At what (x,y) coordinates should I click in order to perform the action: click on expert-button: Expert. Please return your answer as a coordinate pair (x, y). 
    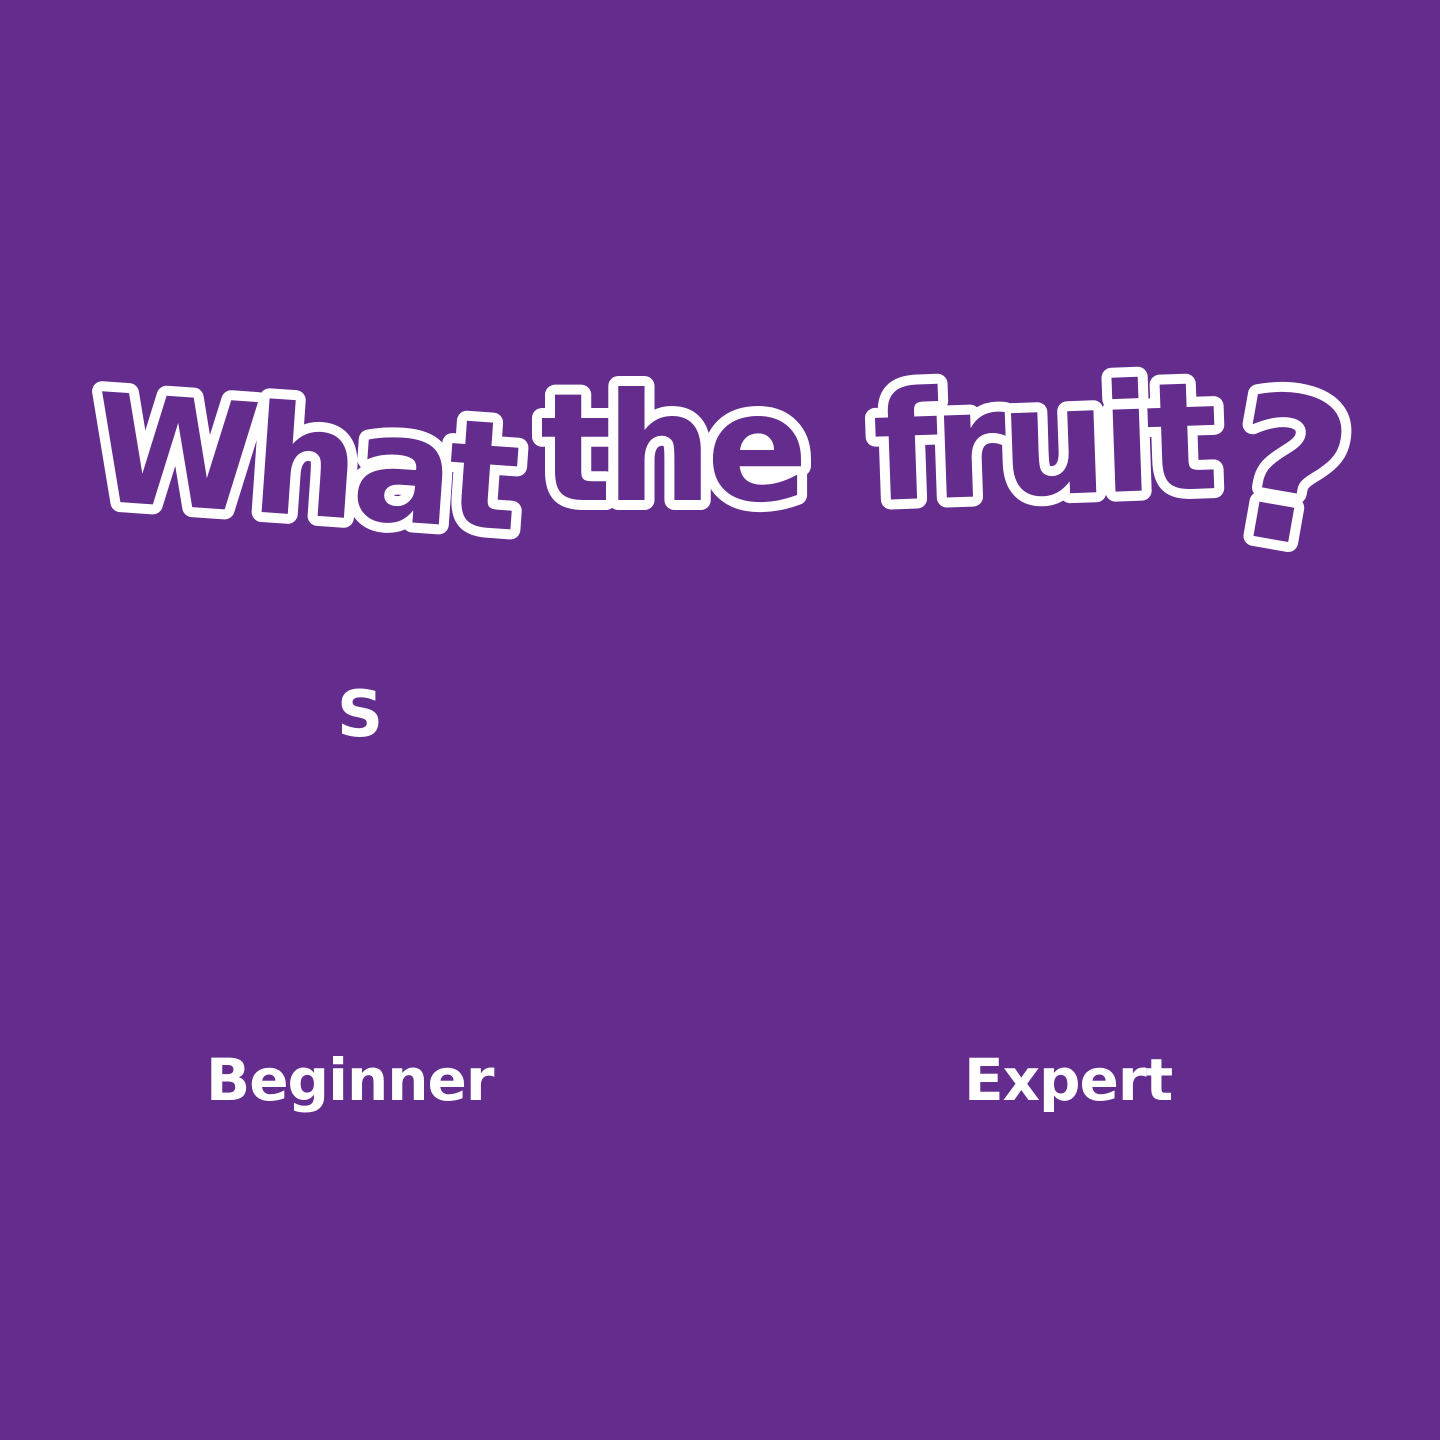
    Looking at the image, I should click on (1068, 1080).